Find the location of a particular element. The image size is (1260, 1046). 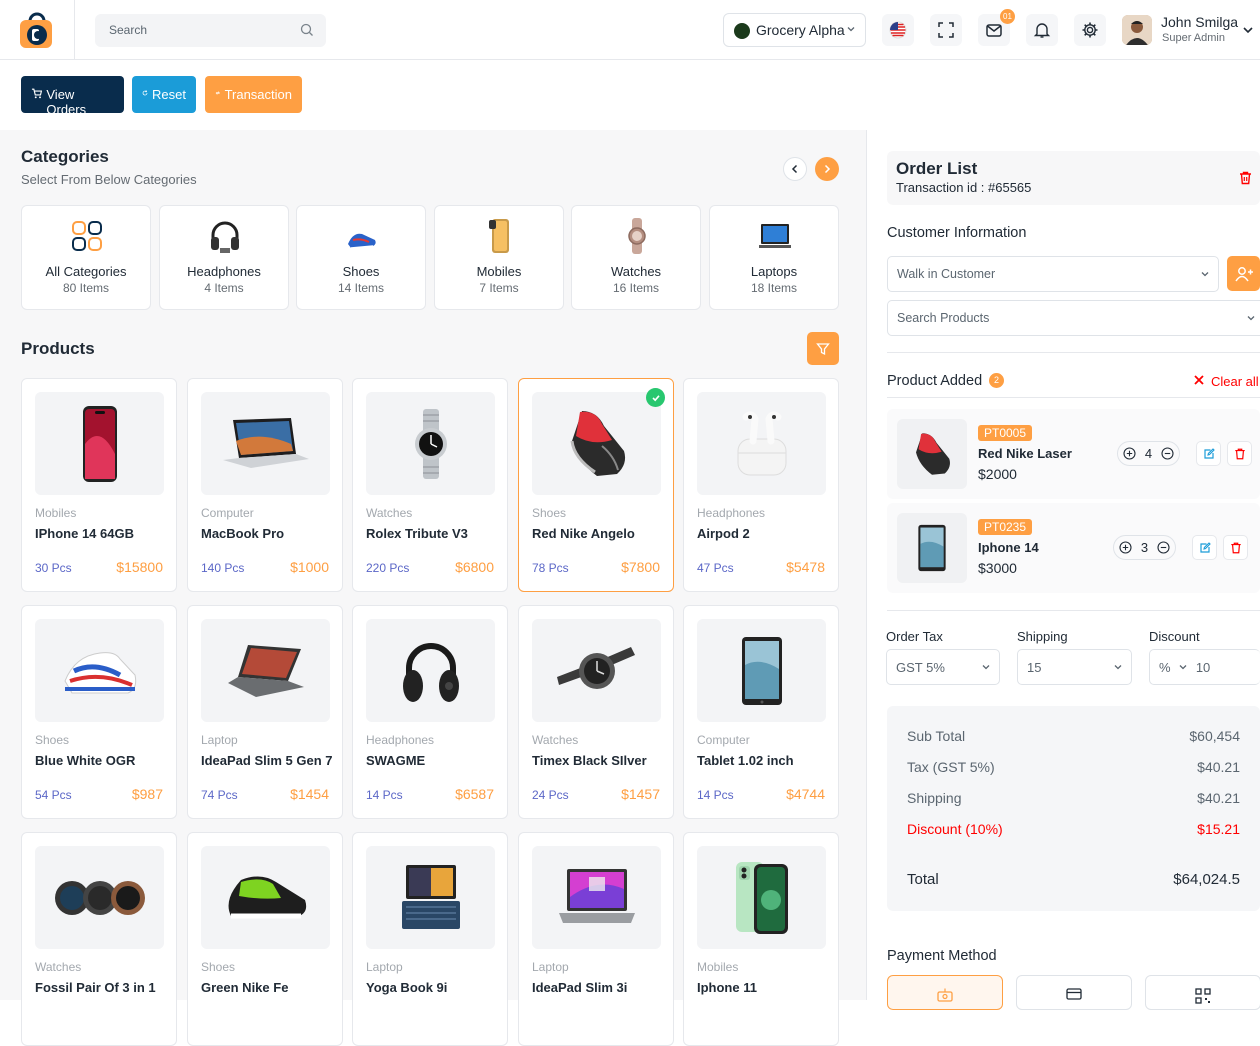

category-card-shoes: Shoes 14 Items is located at coordinates (361, 257).